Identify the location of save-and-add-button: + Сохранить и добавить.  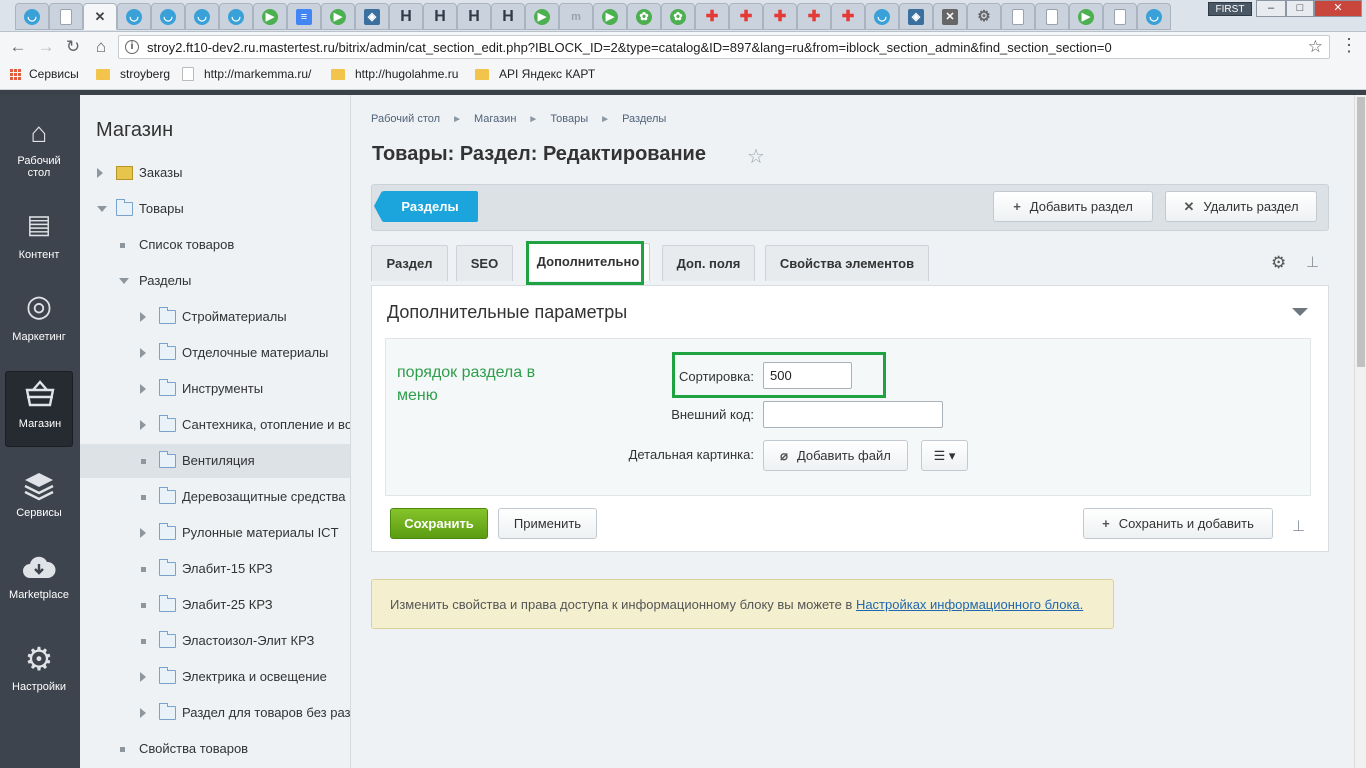
(1178, 523).